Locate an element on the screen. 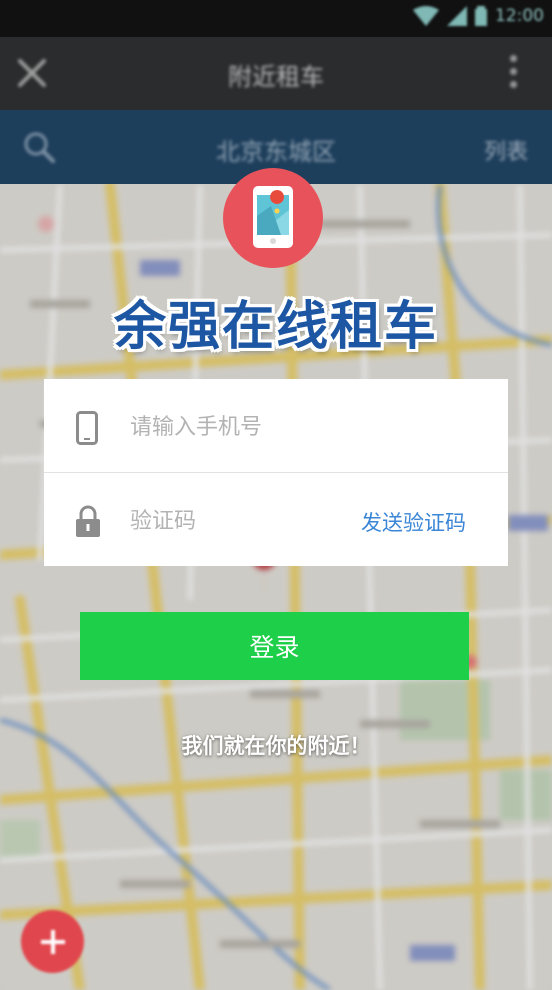  status-bar: 12:00 is located at coordinates (276, 18).